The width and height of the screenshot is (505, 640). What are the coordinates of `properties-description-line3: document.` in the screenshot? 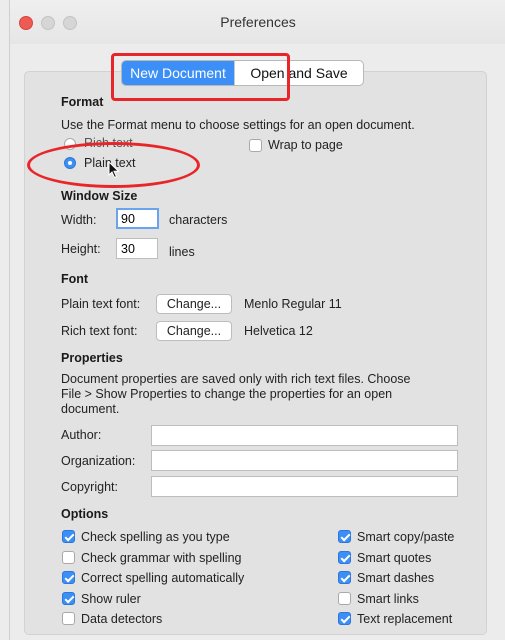 It's located at (90, 409).